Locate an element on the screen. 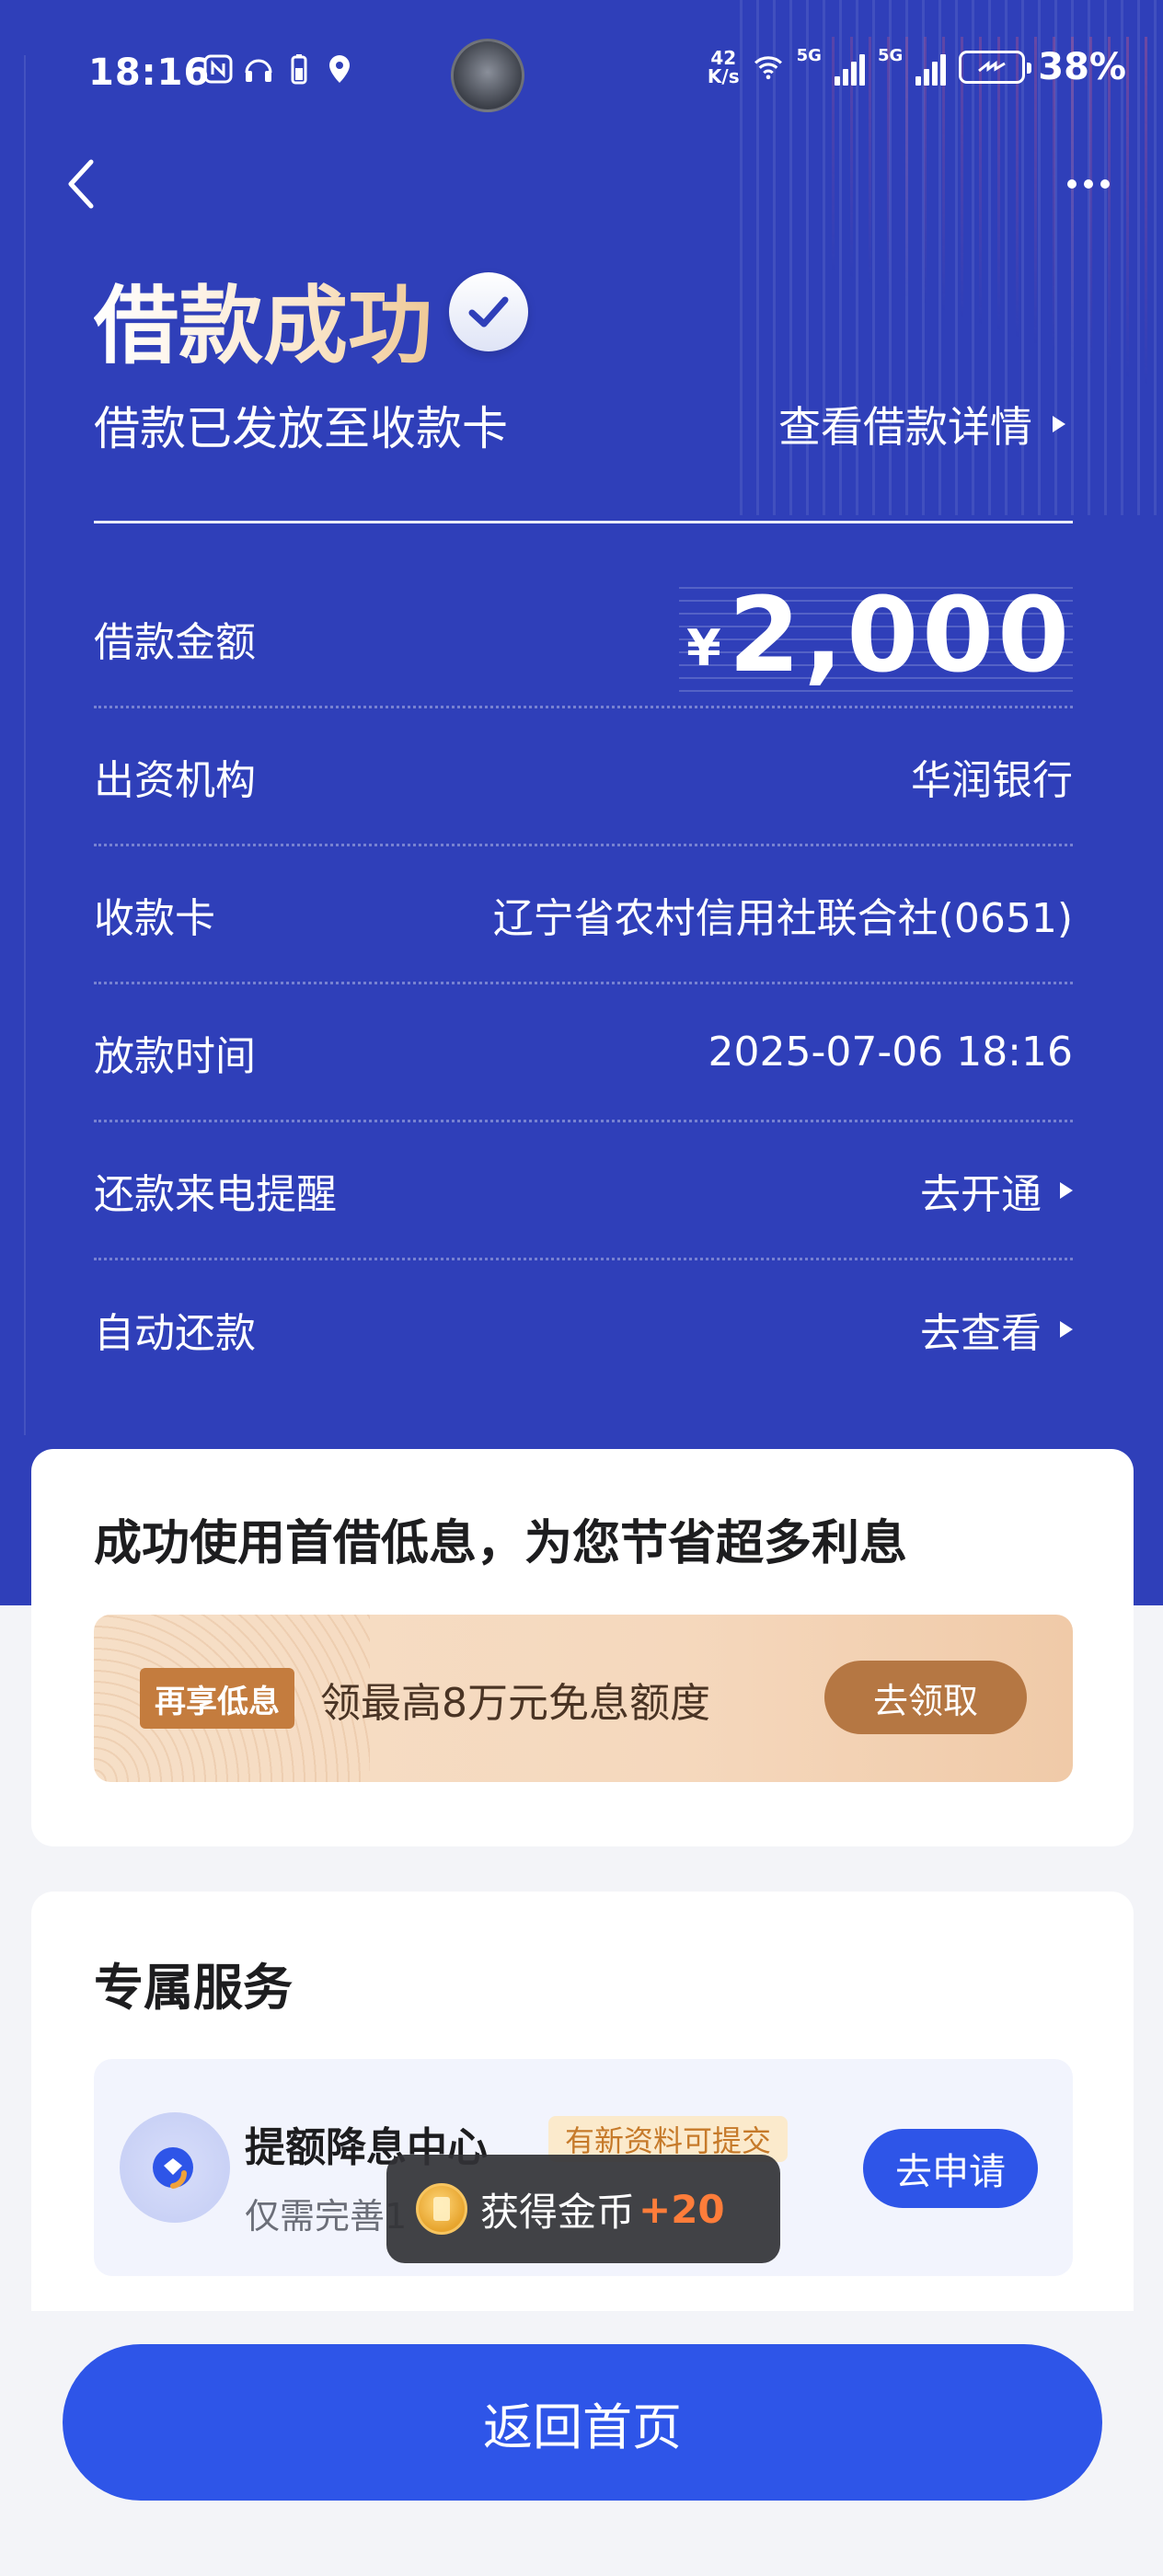  status-bar: 18:16 42 K/s 5G 5G 38% is located at coordinates (581, 73).